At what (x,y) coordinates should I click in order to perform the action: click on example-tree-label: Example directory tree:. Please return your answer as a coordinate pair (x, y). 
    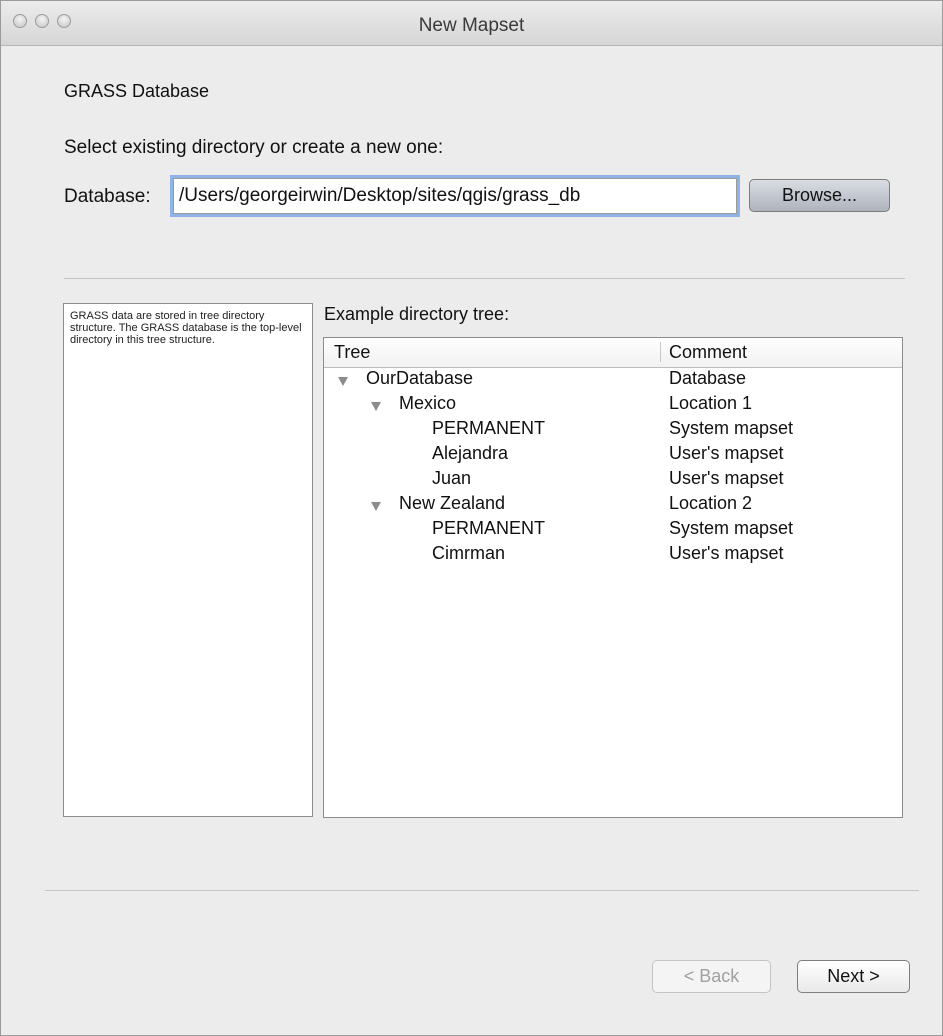
    Looking at the image, I should click on (417, 314).